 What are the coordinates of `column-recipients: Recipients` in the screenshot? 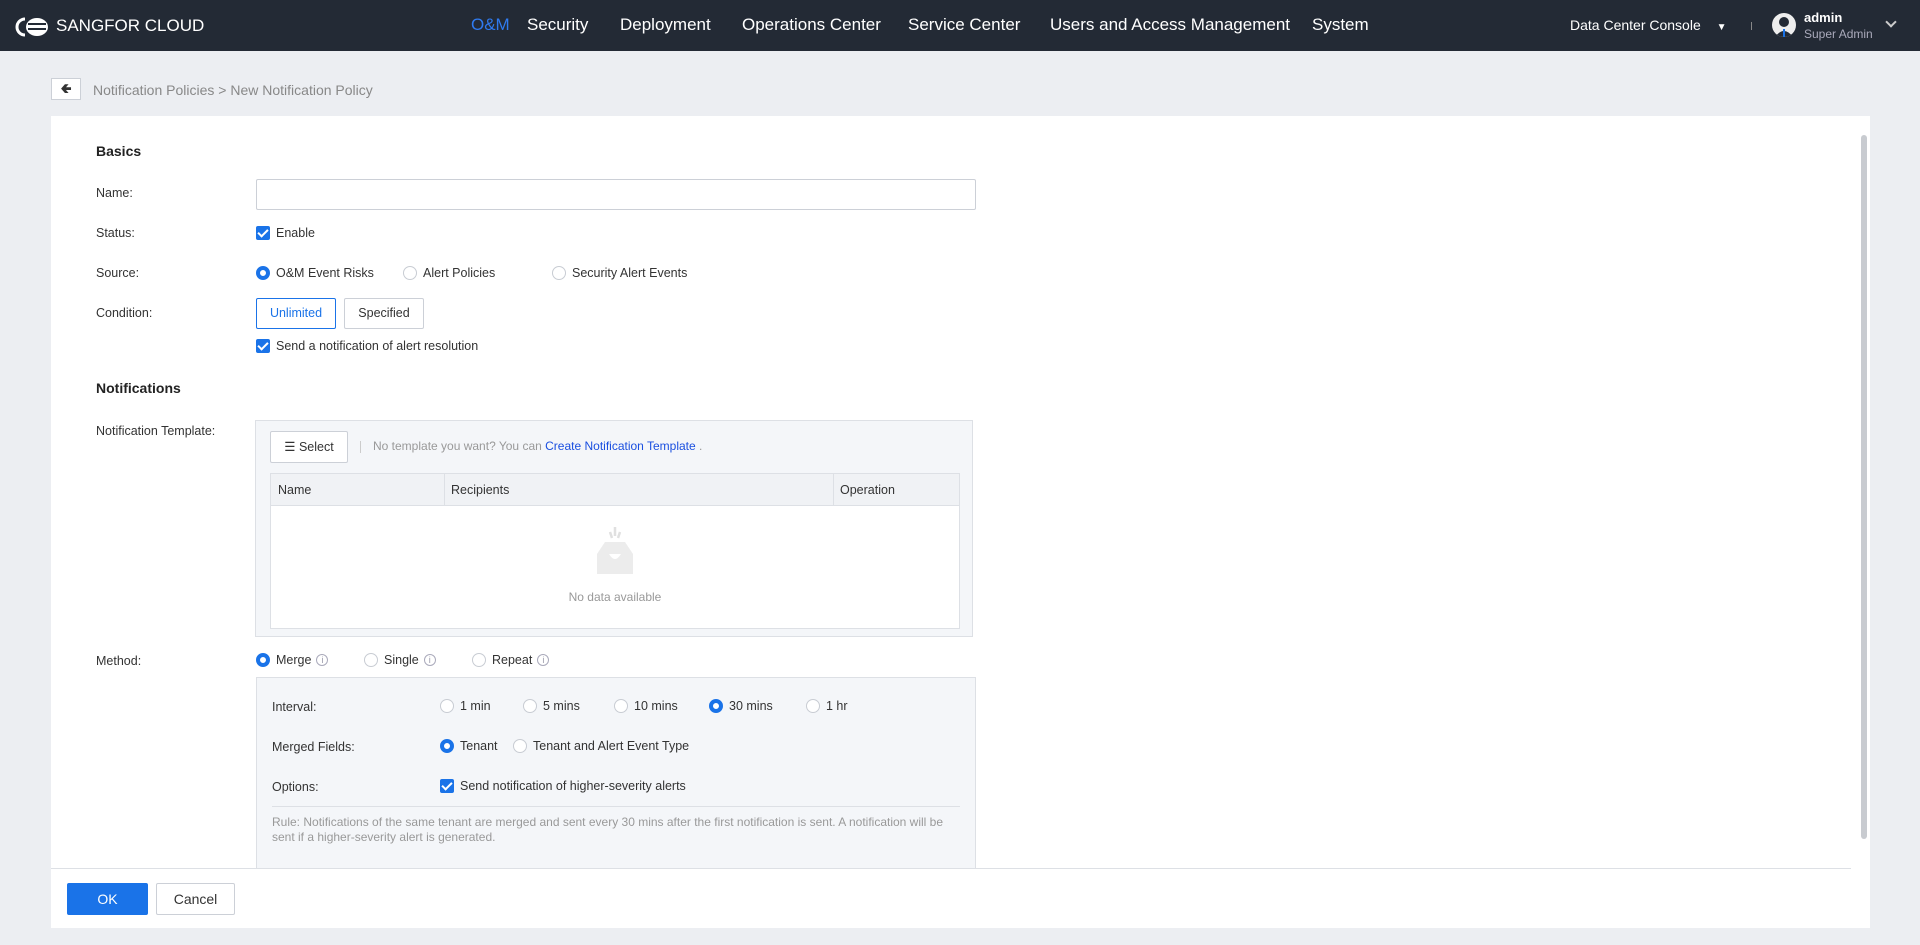 It's located at (480, 490).